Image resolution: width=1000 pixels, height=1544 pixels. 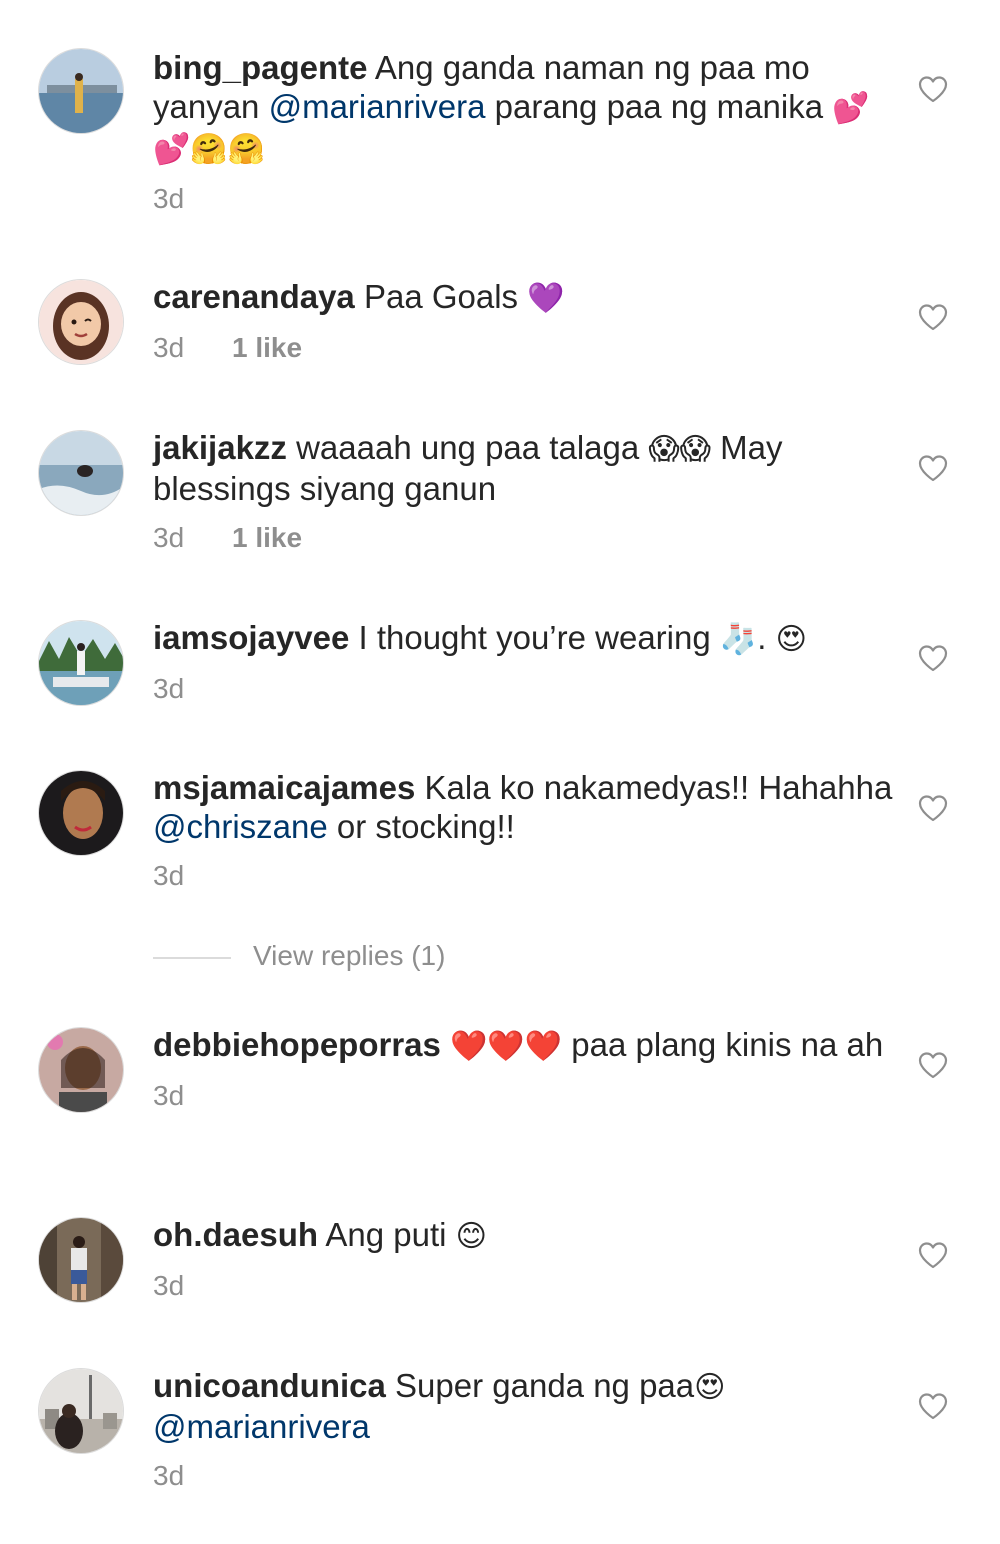 I want to click on comment-text-part: Paa Goals, so click(x=441, y=296).